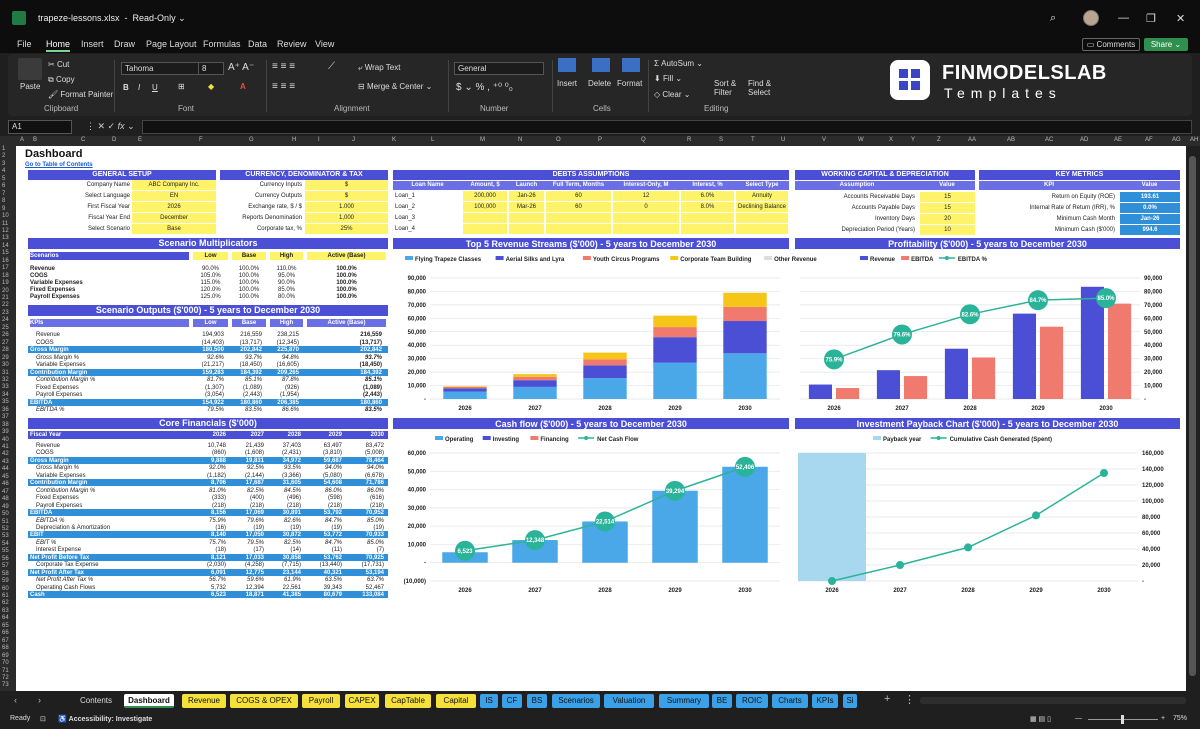 The image size is (1200, 729). I want to click on sheet-tab: CF, so click(512, 701).